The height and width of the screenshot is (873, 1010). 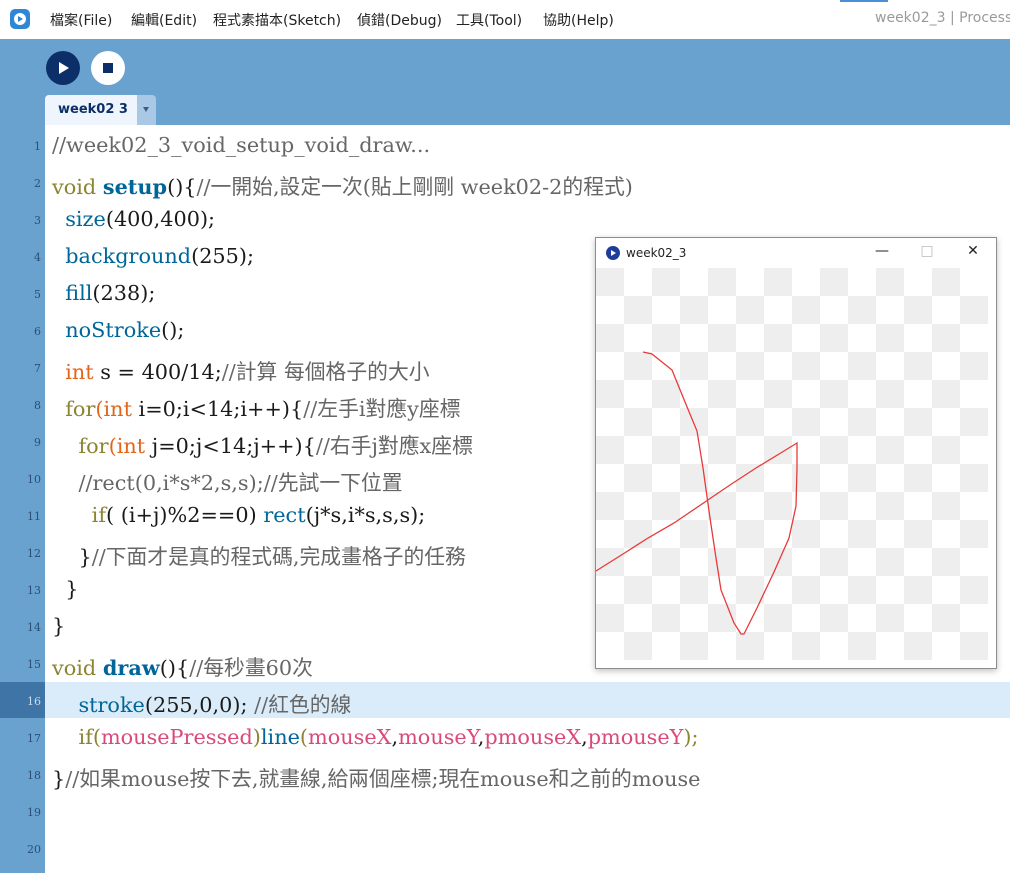 What do you see at coordinates (376, 779) in the screenshot?
I see `code-line-18: }//如果mouse按下去,就畫線,給兩個座標;現在mouse和之前的mouse` at bounding box center [376, 779].